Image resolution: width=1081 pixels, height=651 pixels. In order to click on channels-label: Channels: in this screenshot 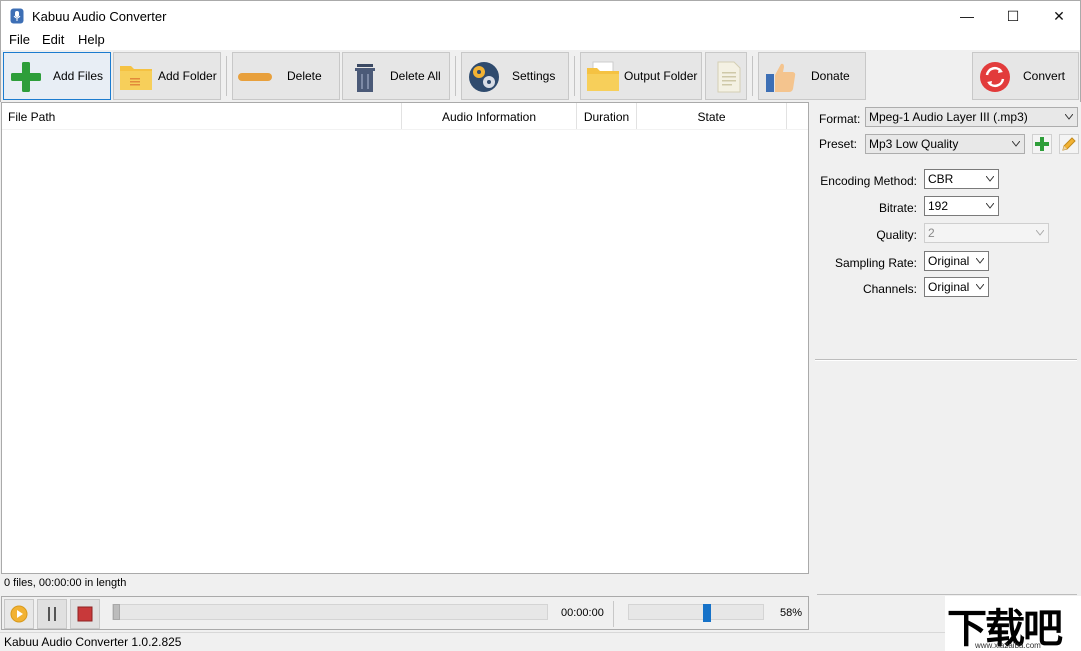, I will do `click(889, 289)`.